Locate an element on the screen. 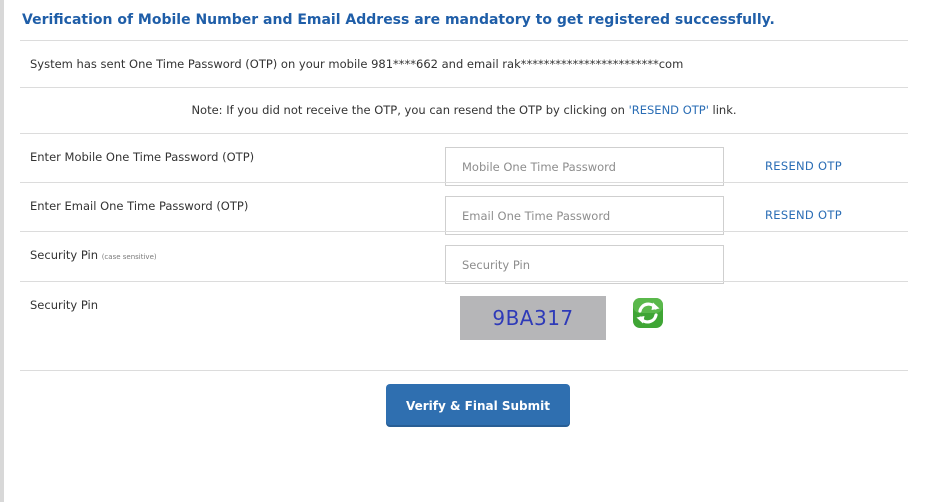 This screenshot has width=932, height=502. case-sensitive-hint: (case sensitive) is located at coordinates (129, 257).